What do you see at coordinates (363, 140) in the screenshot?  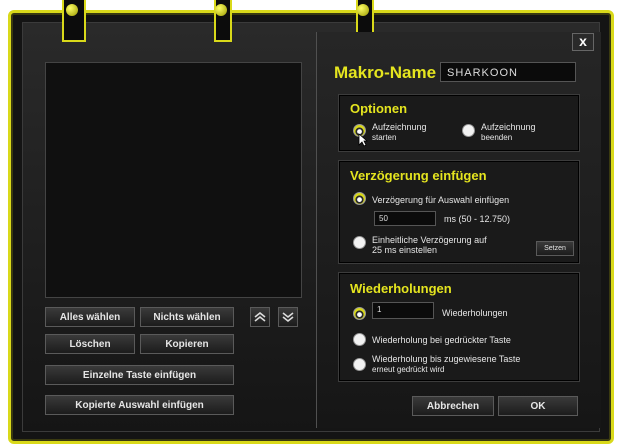 I see `mouse-cursor-icon` at bounding box center [363, 140].